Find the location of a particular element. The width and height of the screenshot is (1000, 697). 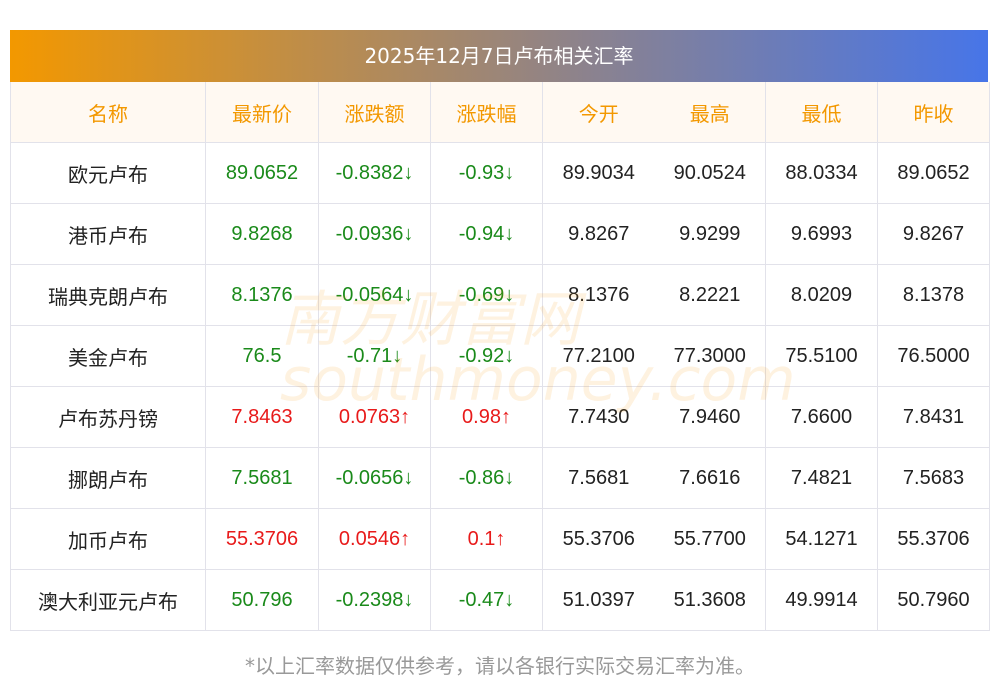

cell-name: 加币卢布 is located at coordinates (108, 539).